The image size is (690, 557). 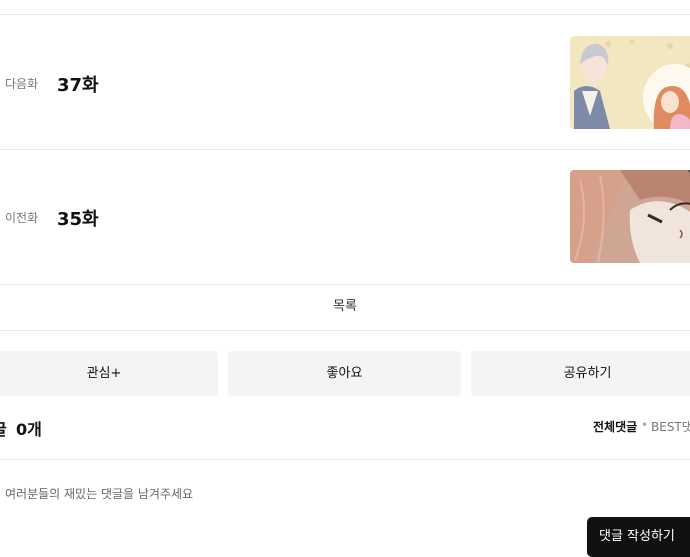 What do you see at coordinates (78, 85) in the screenshot?
I see `next-episode-number: 37화` at bounding box center [78, 85].